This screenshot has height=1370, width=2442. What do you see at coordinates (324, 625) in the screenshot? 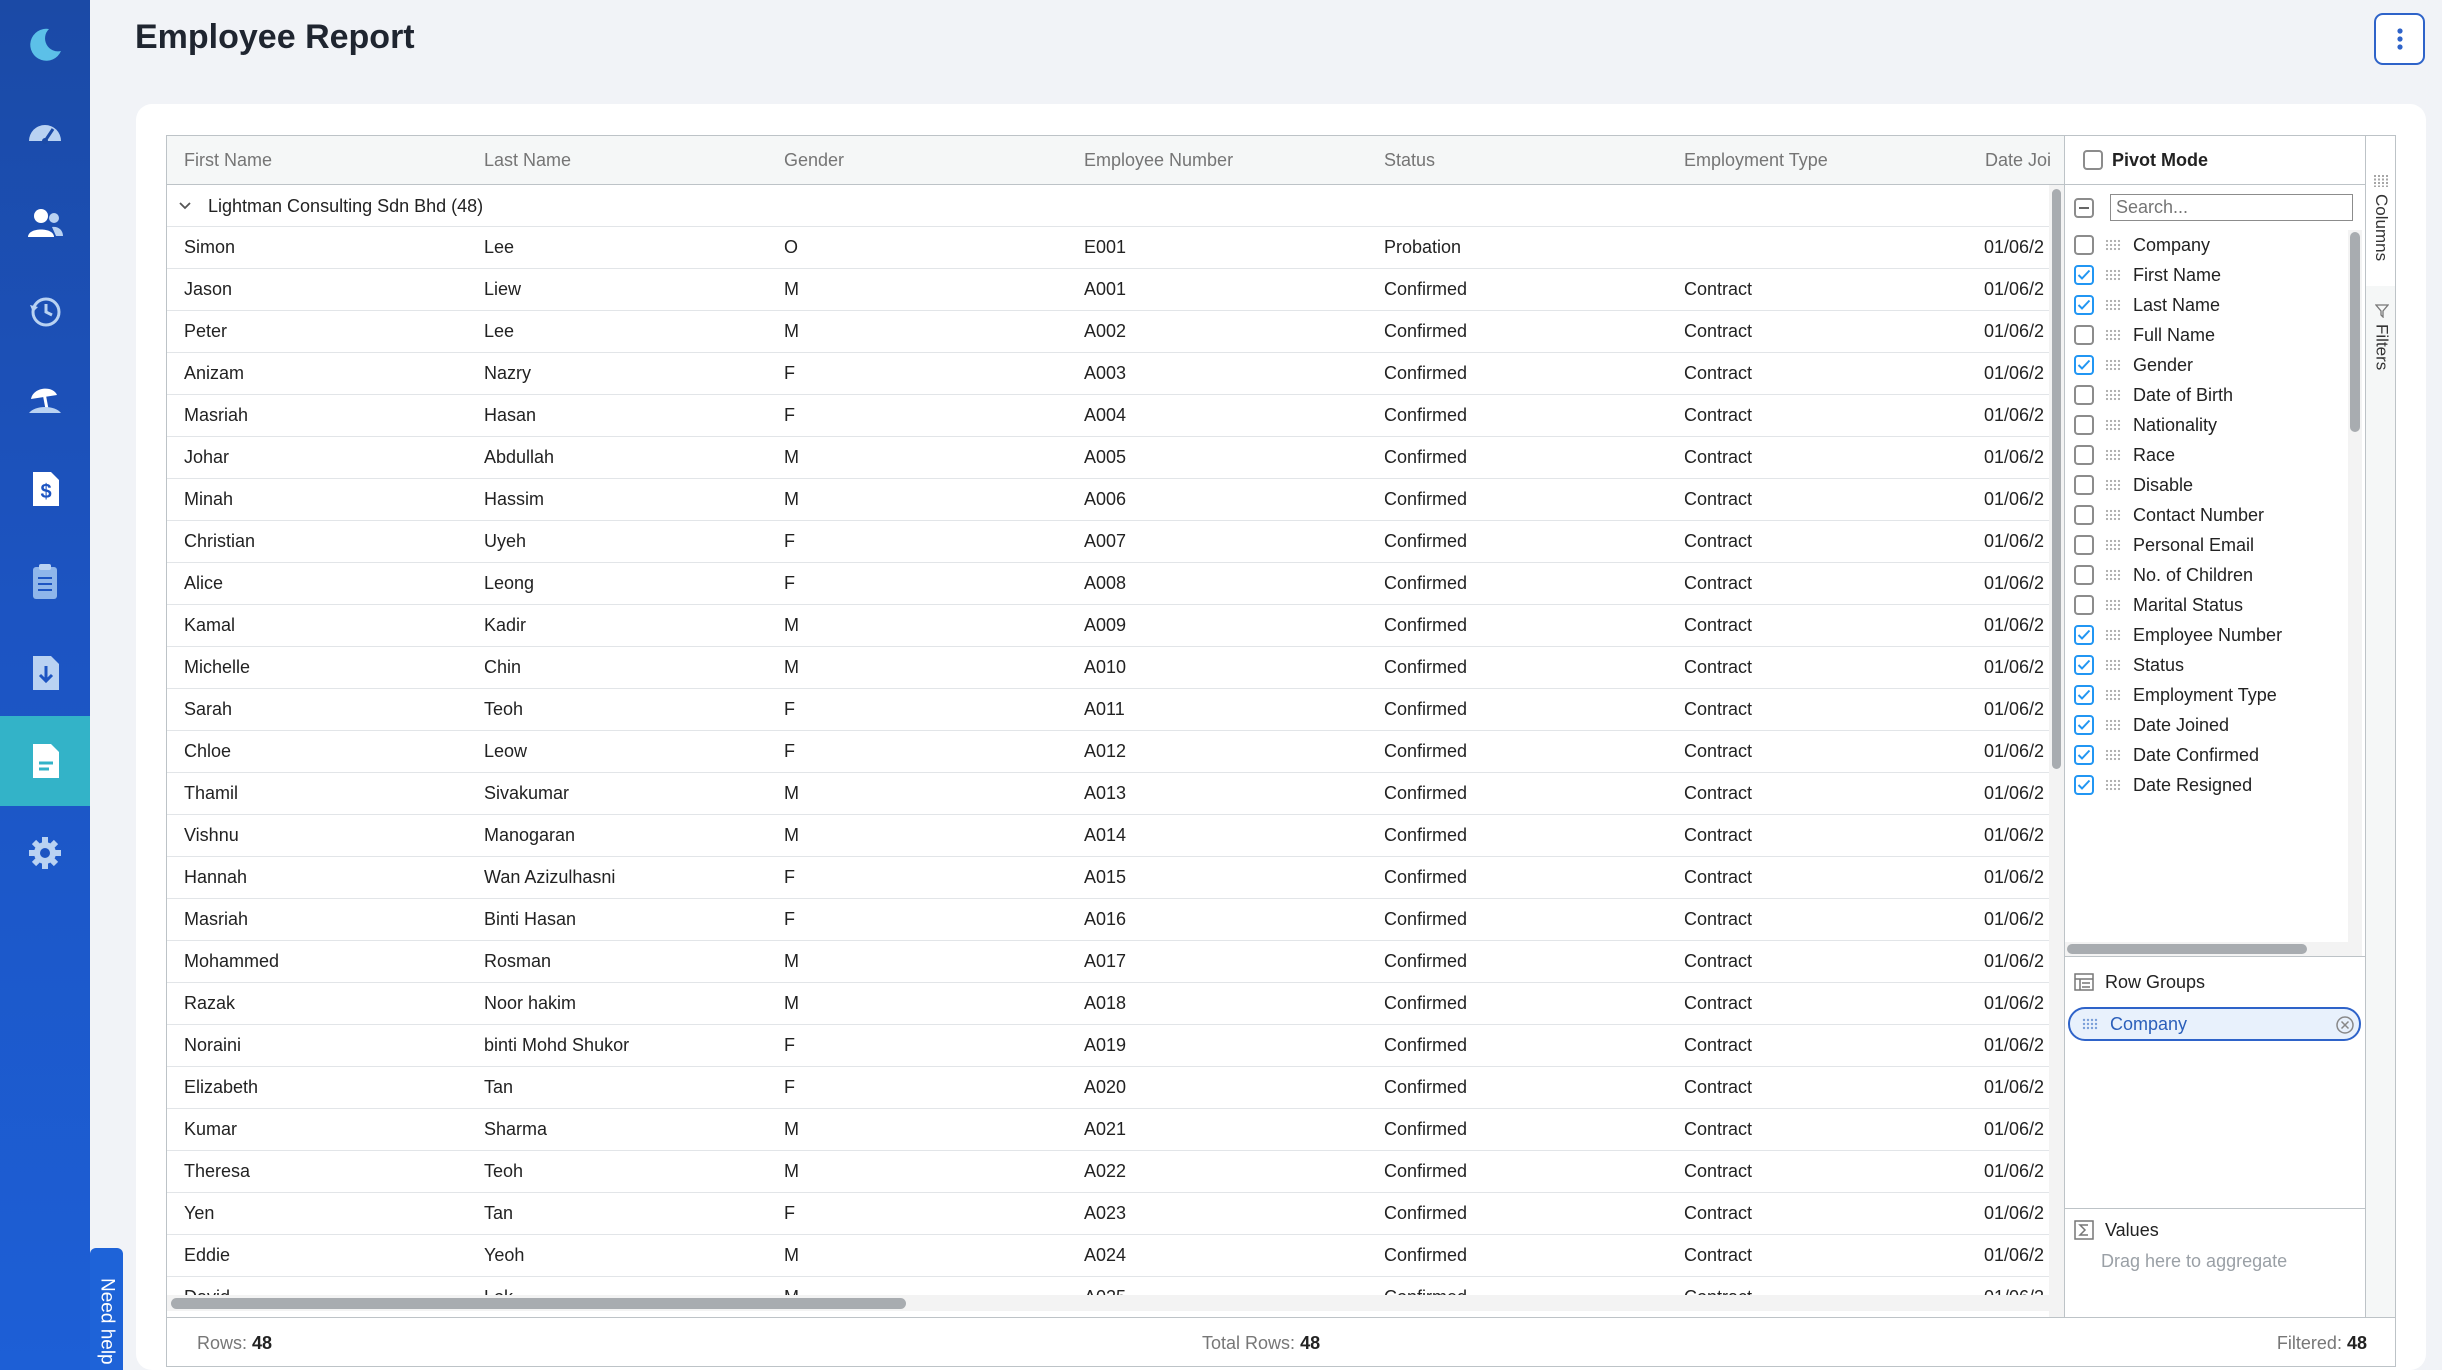
I see `cell-first-name: Kamal` at bounding box center [324, 625].